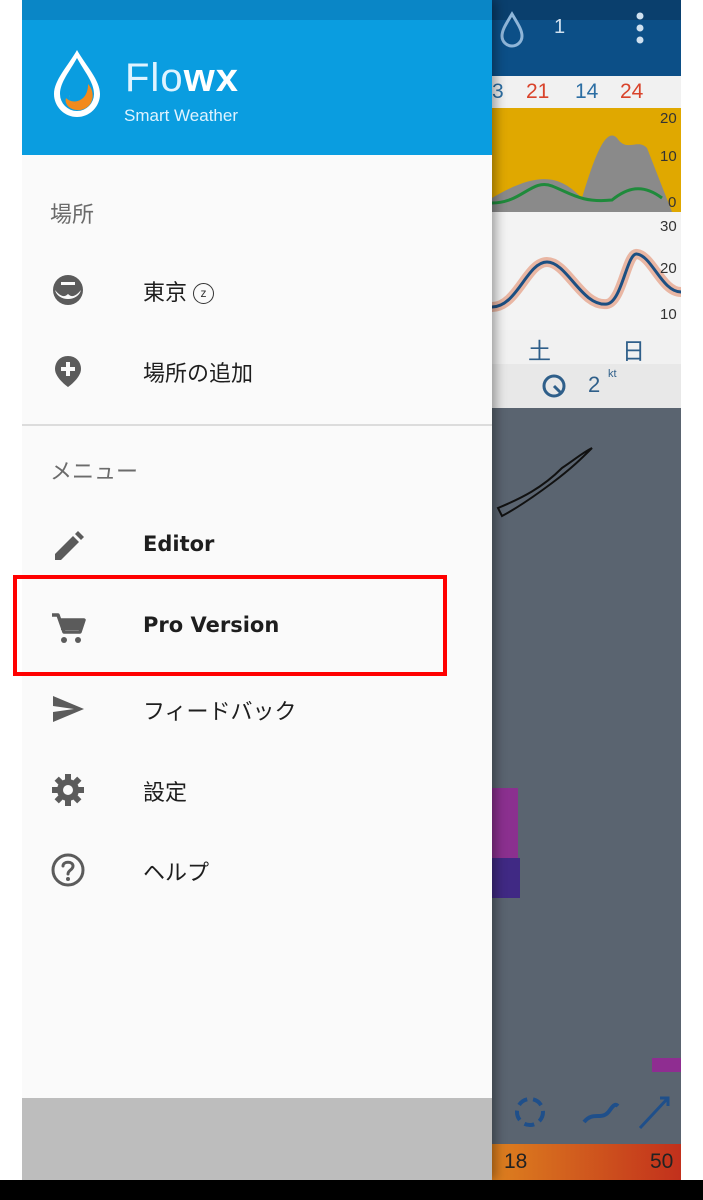  Describe the element at coordinates (257, 425) in the screenshot. I see `section-divider` at that location.